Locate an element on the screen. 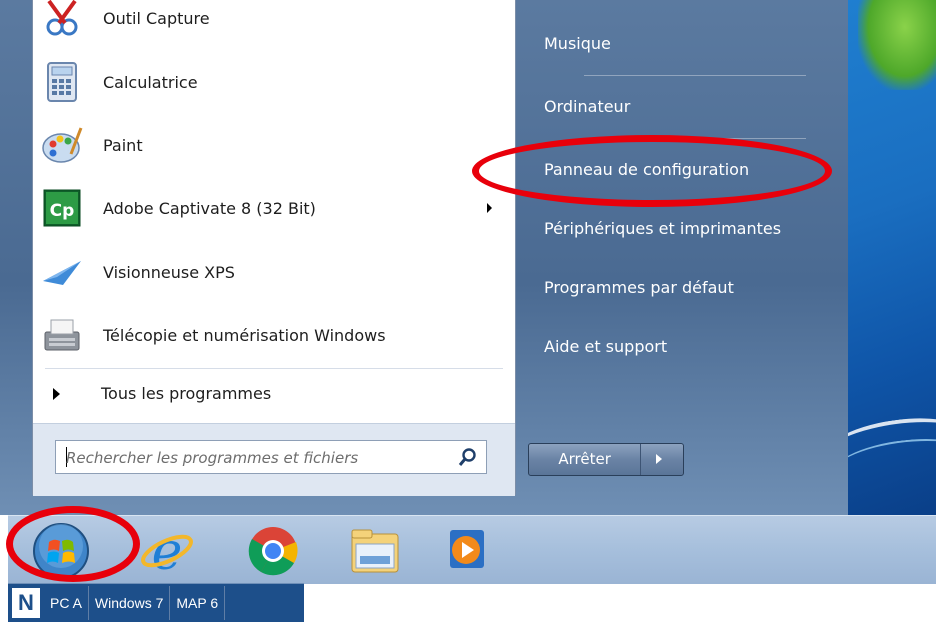 This screenshot has width=936, height=627. shutdown-options-button is located at coordinates (662, 459).